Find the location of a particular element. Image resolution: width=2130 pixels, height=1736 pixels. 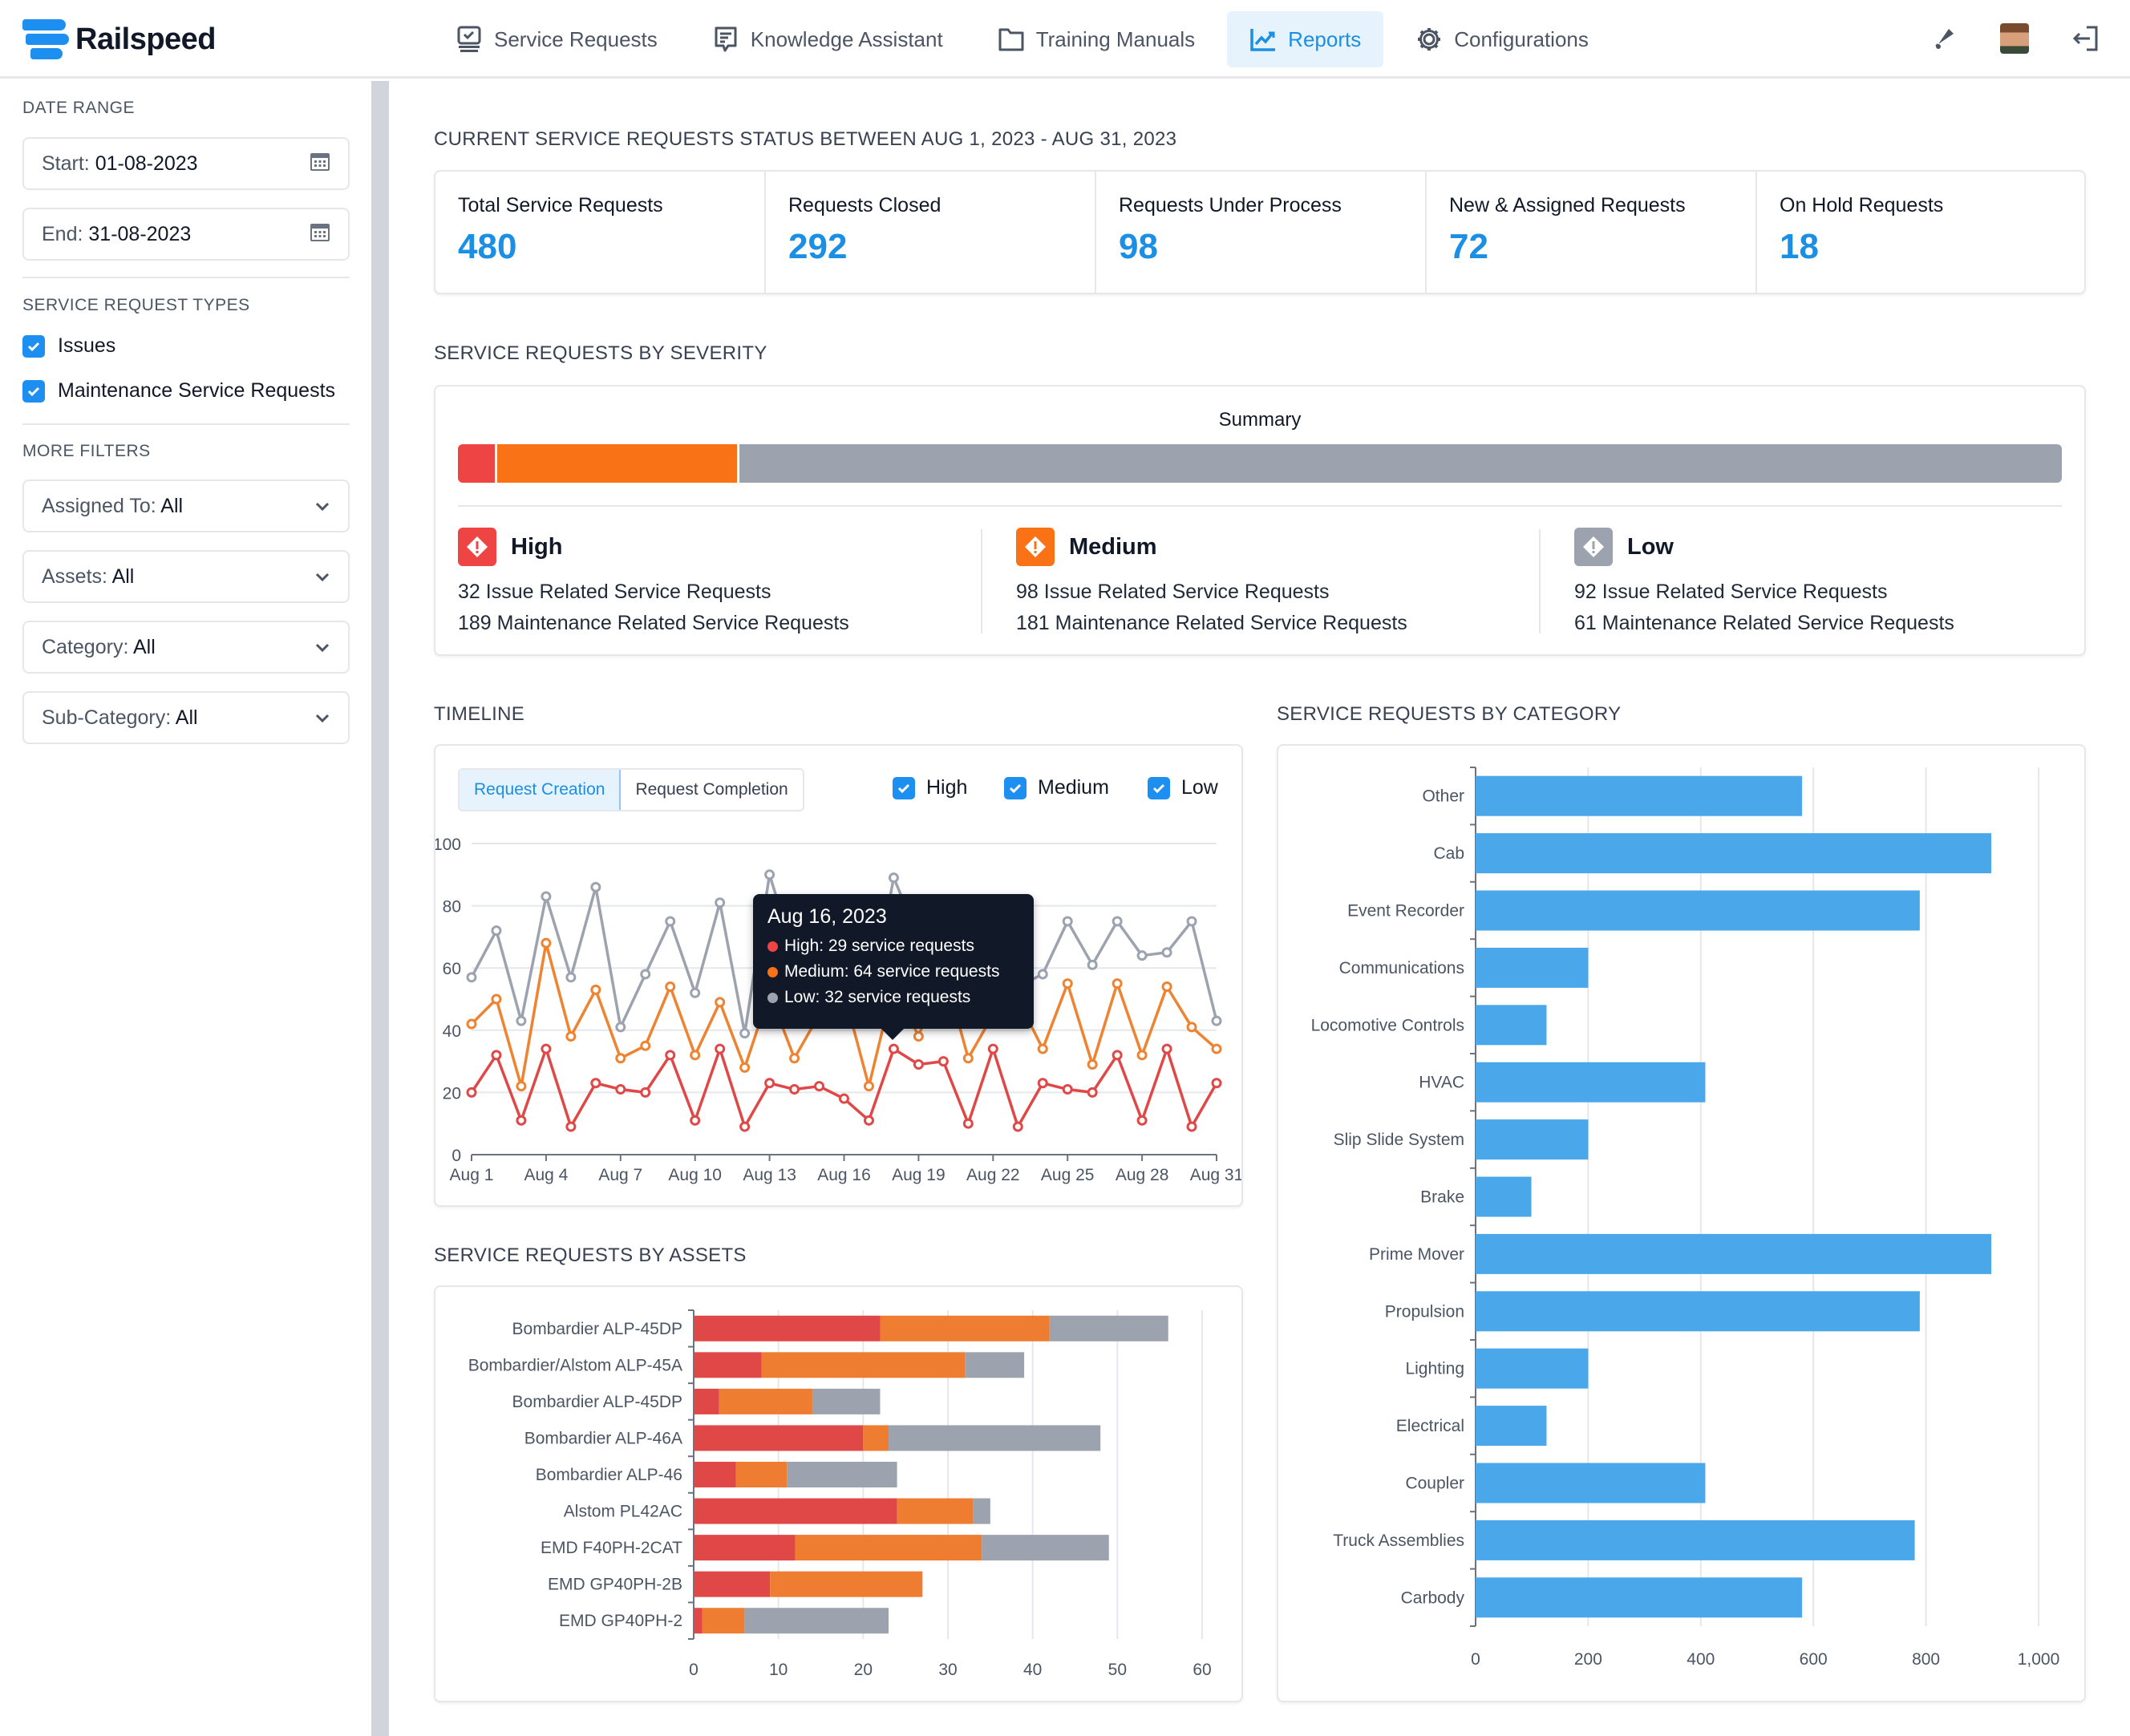

tooltip-text: Medium: 64 service requests is located at coordinates (892, 971).